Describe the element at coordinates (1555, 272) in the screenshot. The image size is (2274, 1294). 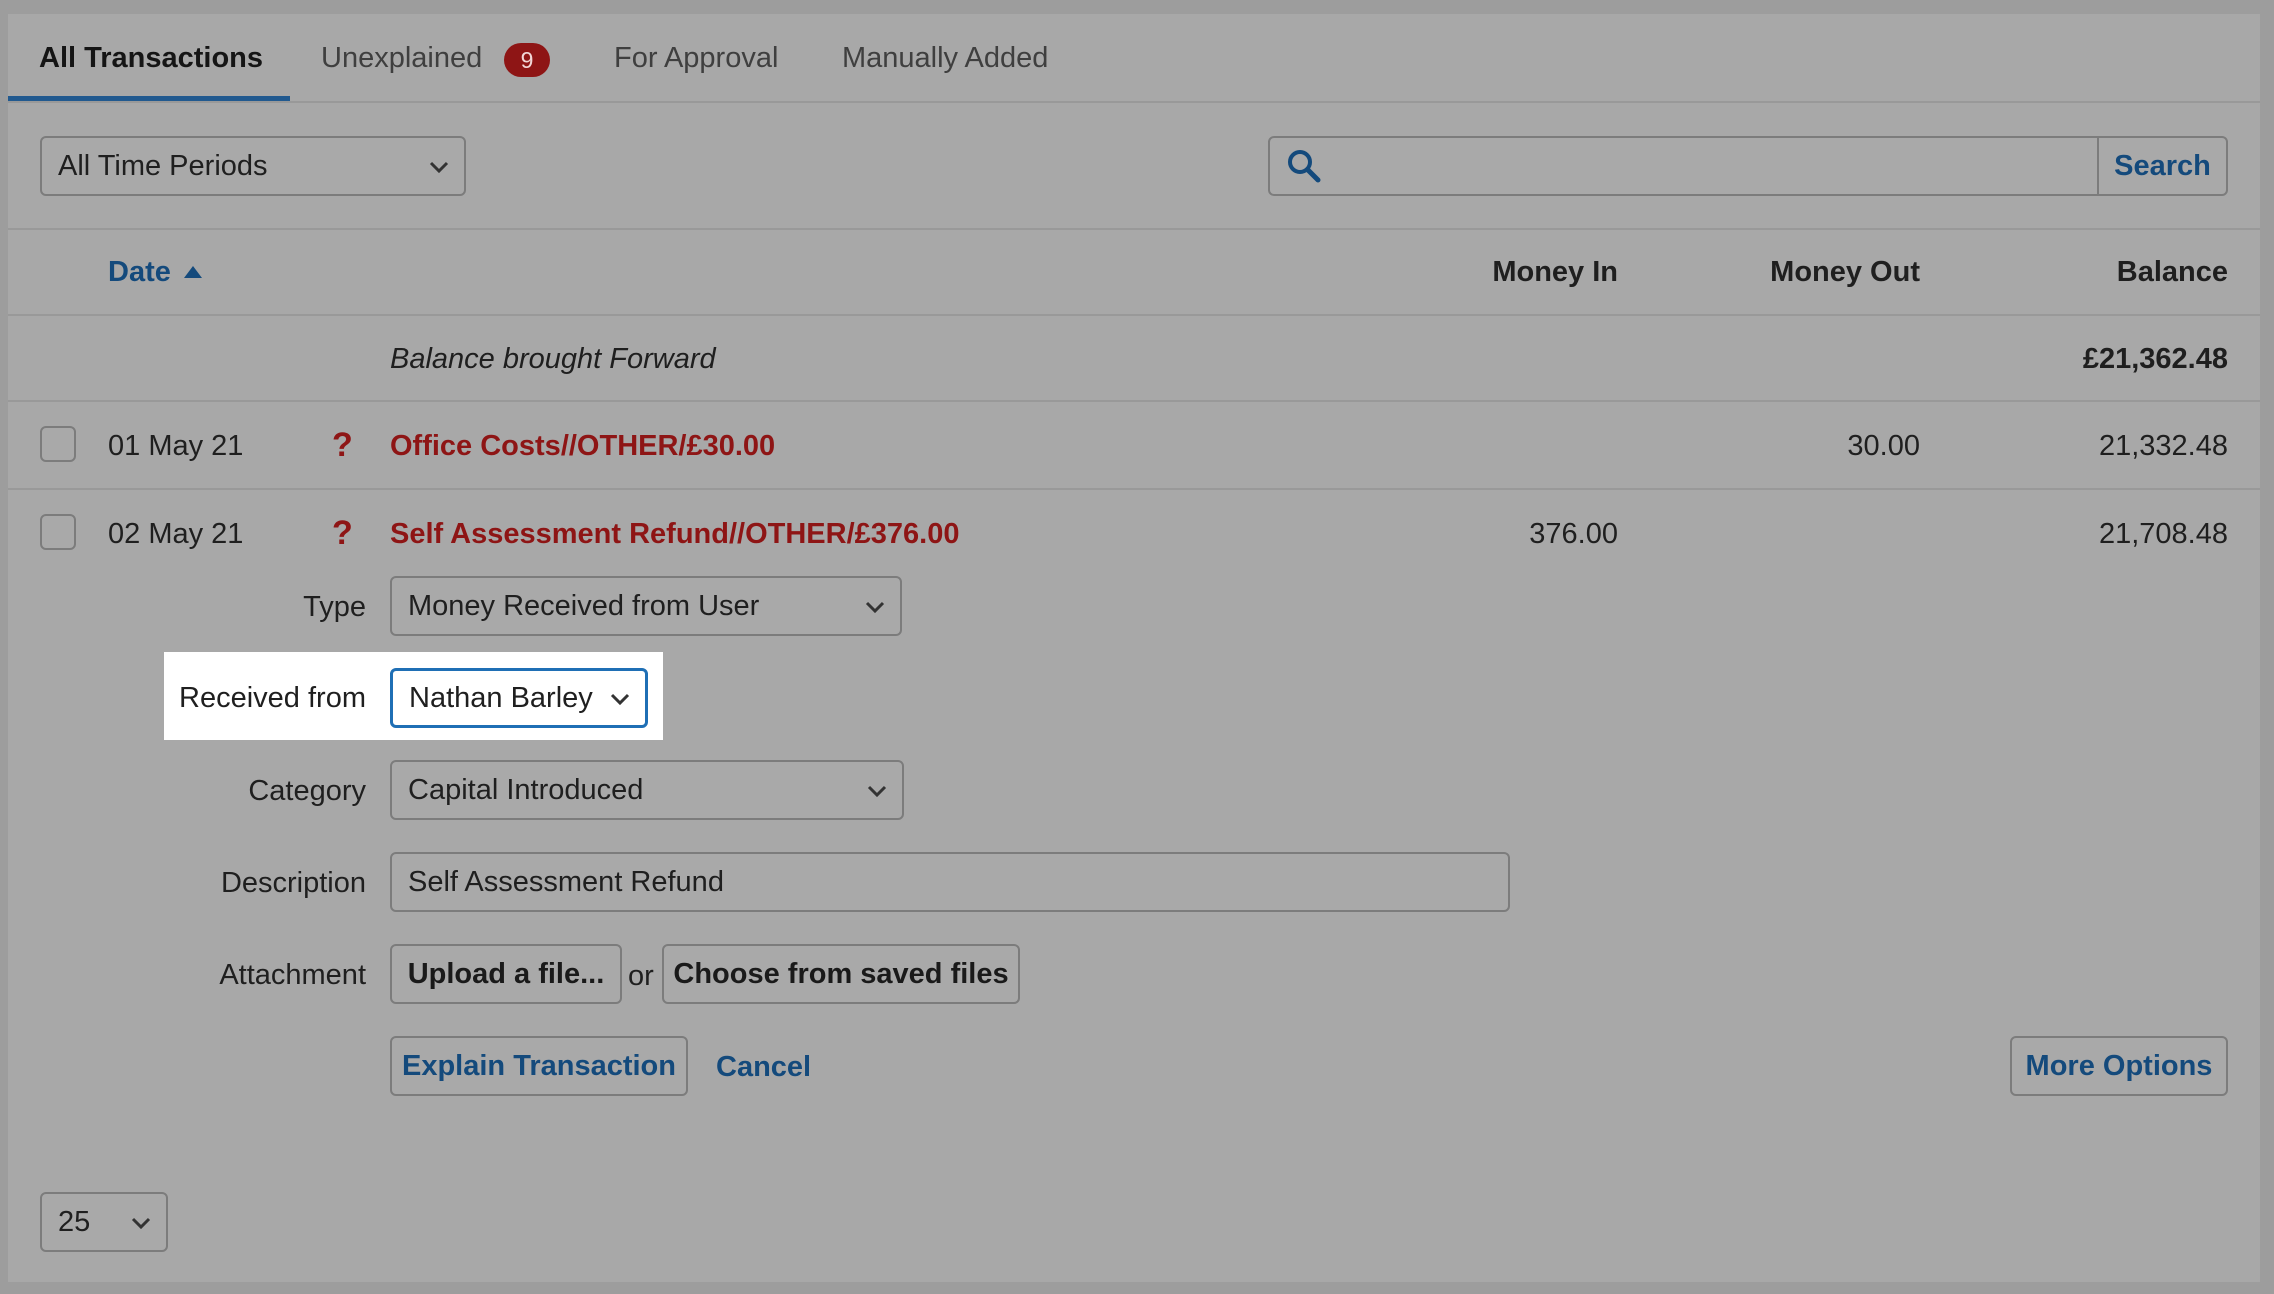
I see `money-in-header: Money In` at that location.